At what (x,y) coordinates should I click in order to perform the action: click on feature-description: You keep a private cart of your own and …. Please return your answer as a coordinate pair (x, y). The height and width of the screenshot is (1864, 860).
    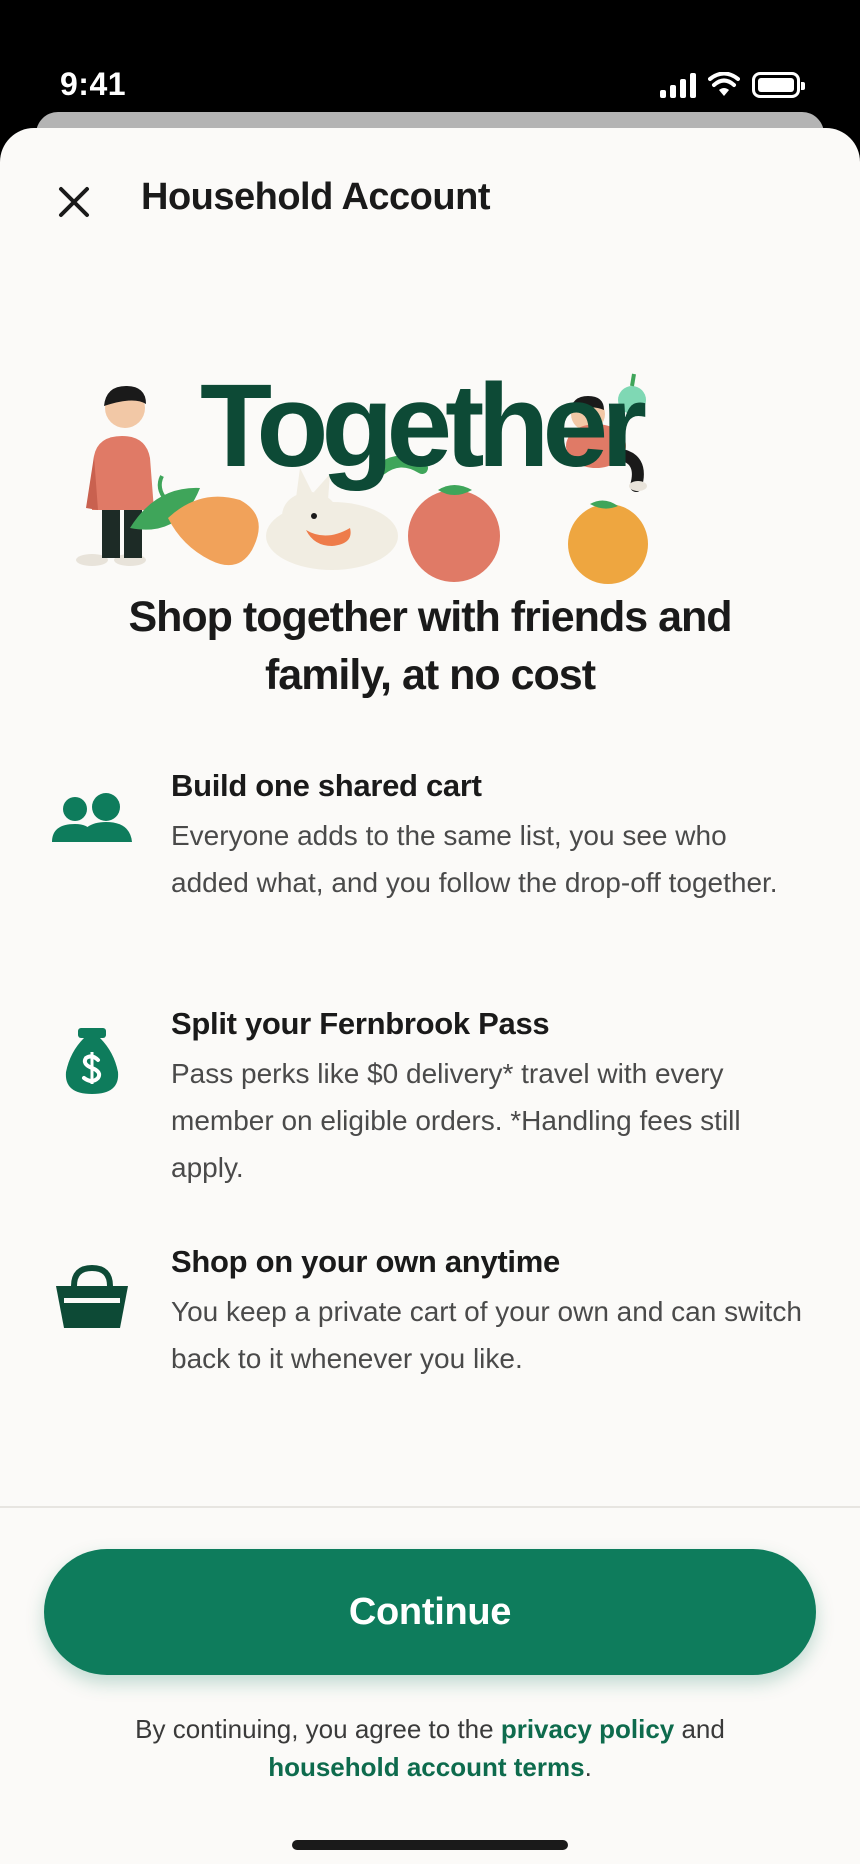
    Looking at the image, I should click on (486, 1335).